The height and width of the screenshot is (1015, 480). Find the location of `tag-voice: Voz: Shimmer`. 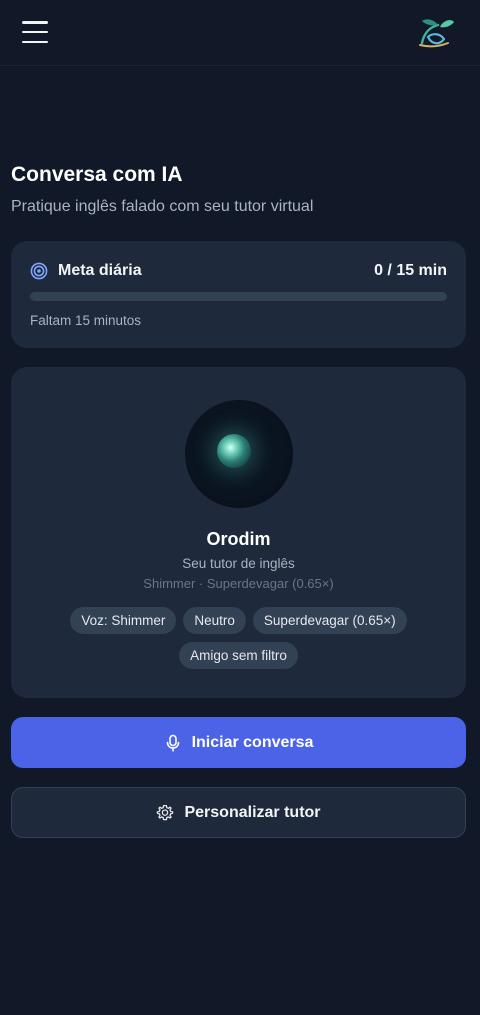

tag-voice: Voz: Shimmer is located at coordinates (123, 620).